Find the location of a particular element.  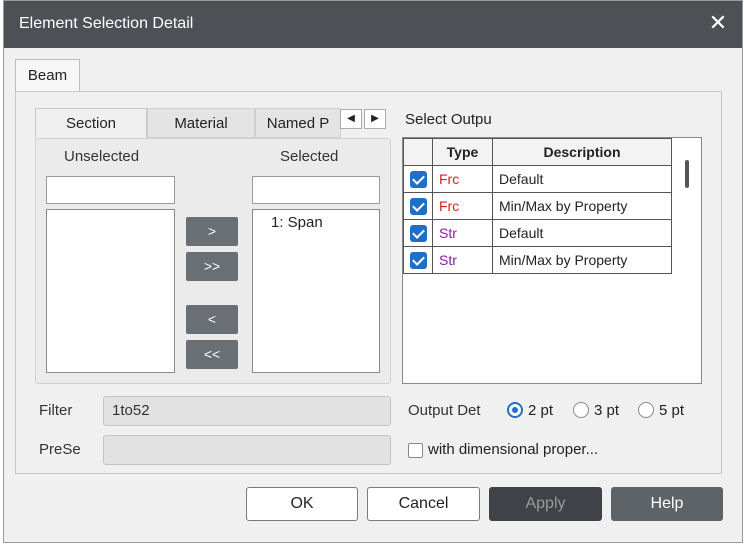

radio-3pt-label: 3 pt is located at coordinates (607, 410).